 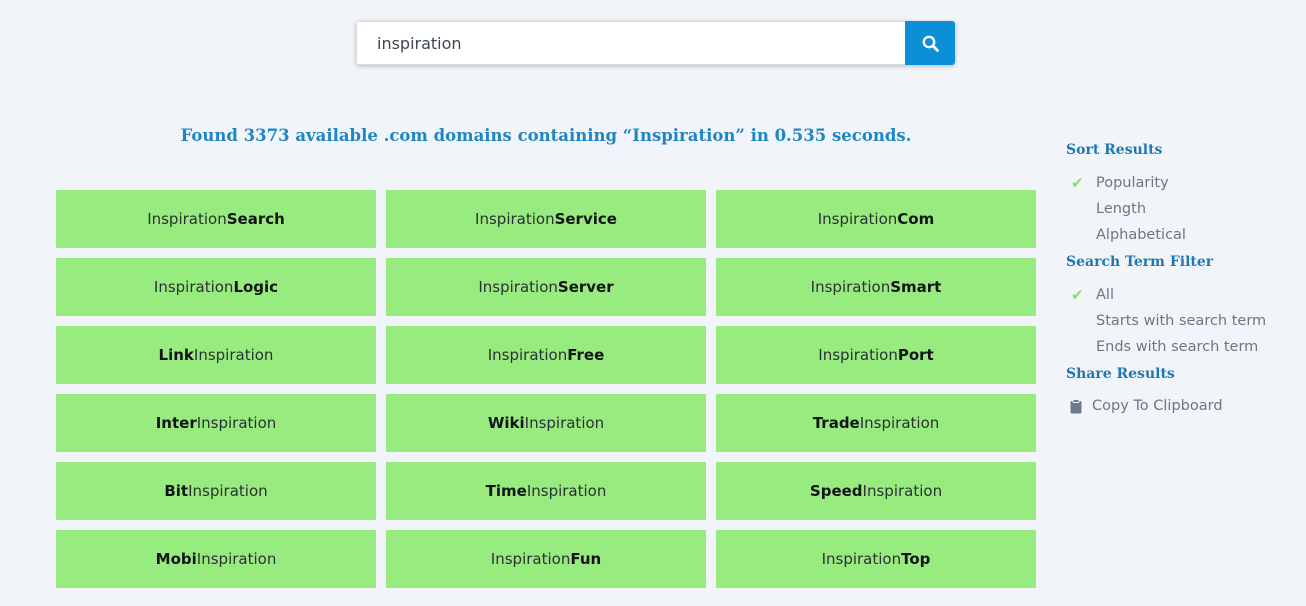 I want to click on domain-name: InspirationServer, so click(x=545, y=287).